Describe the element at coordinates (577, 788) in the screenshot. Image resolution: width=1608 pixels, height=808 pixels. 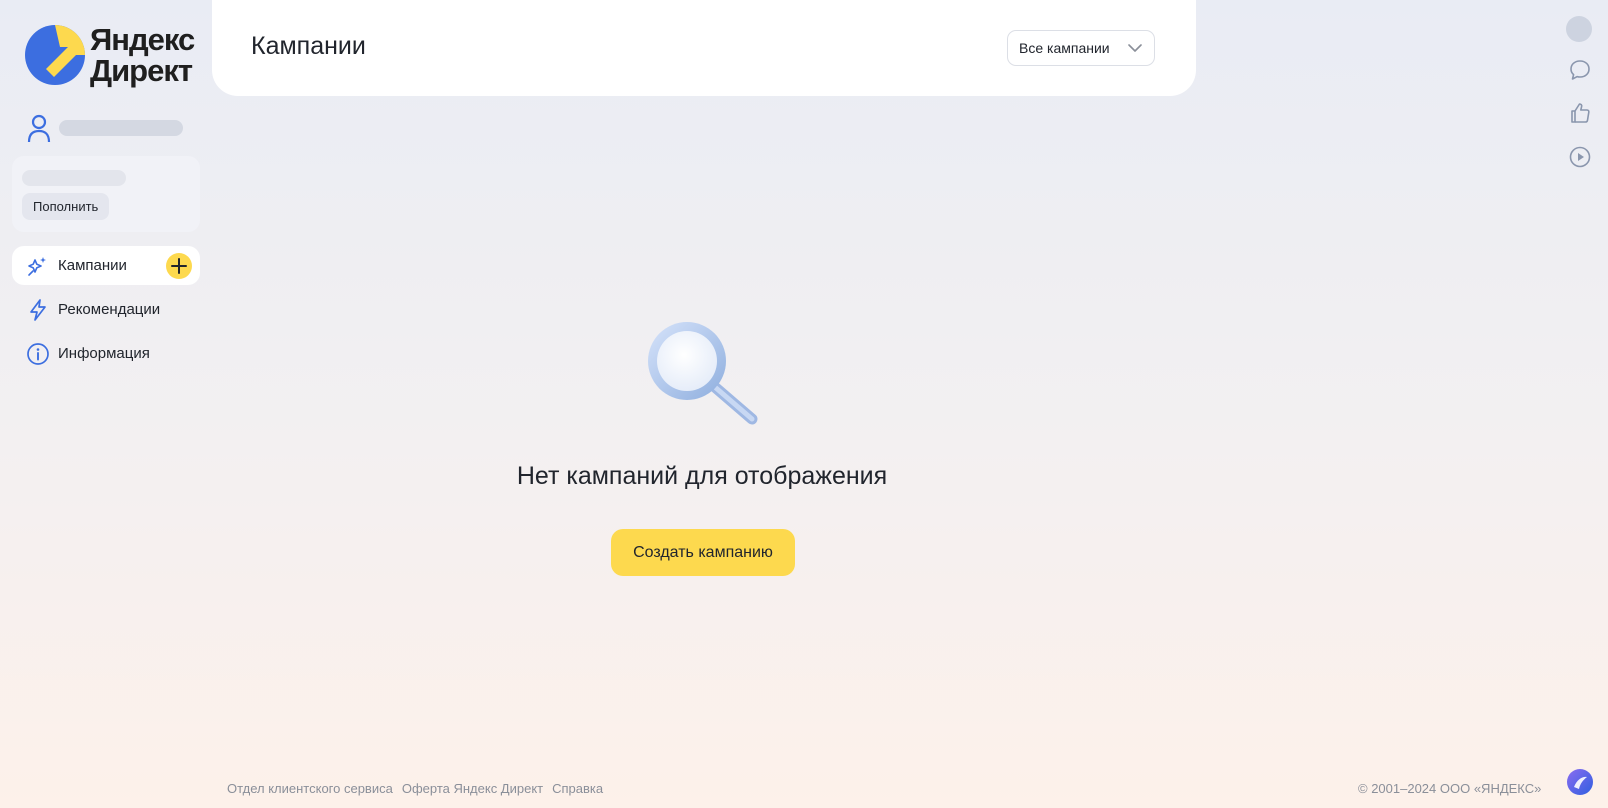
I see `footer-link-help: Справка` at that location.